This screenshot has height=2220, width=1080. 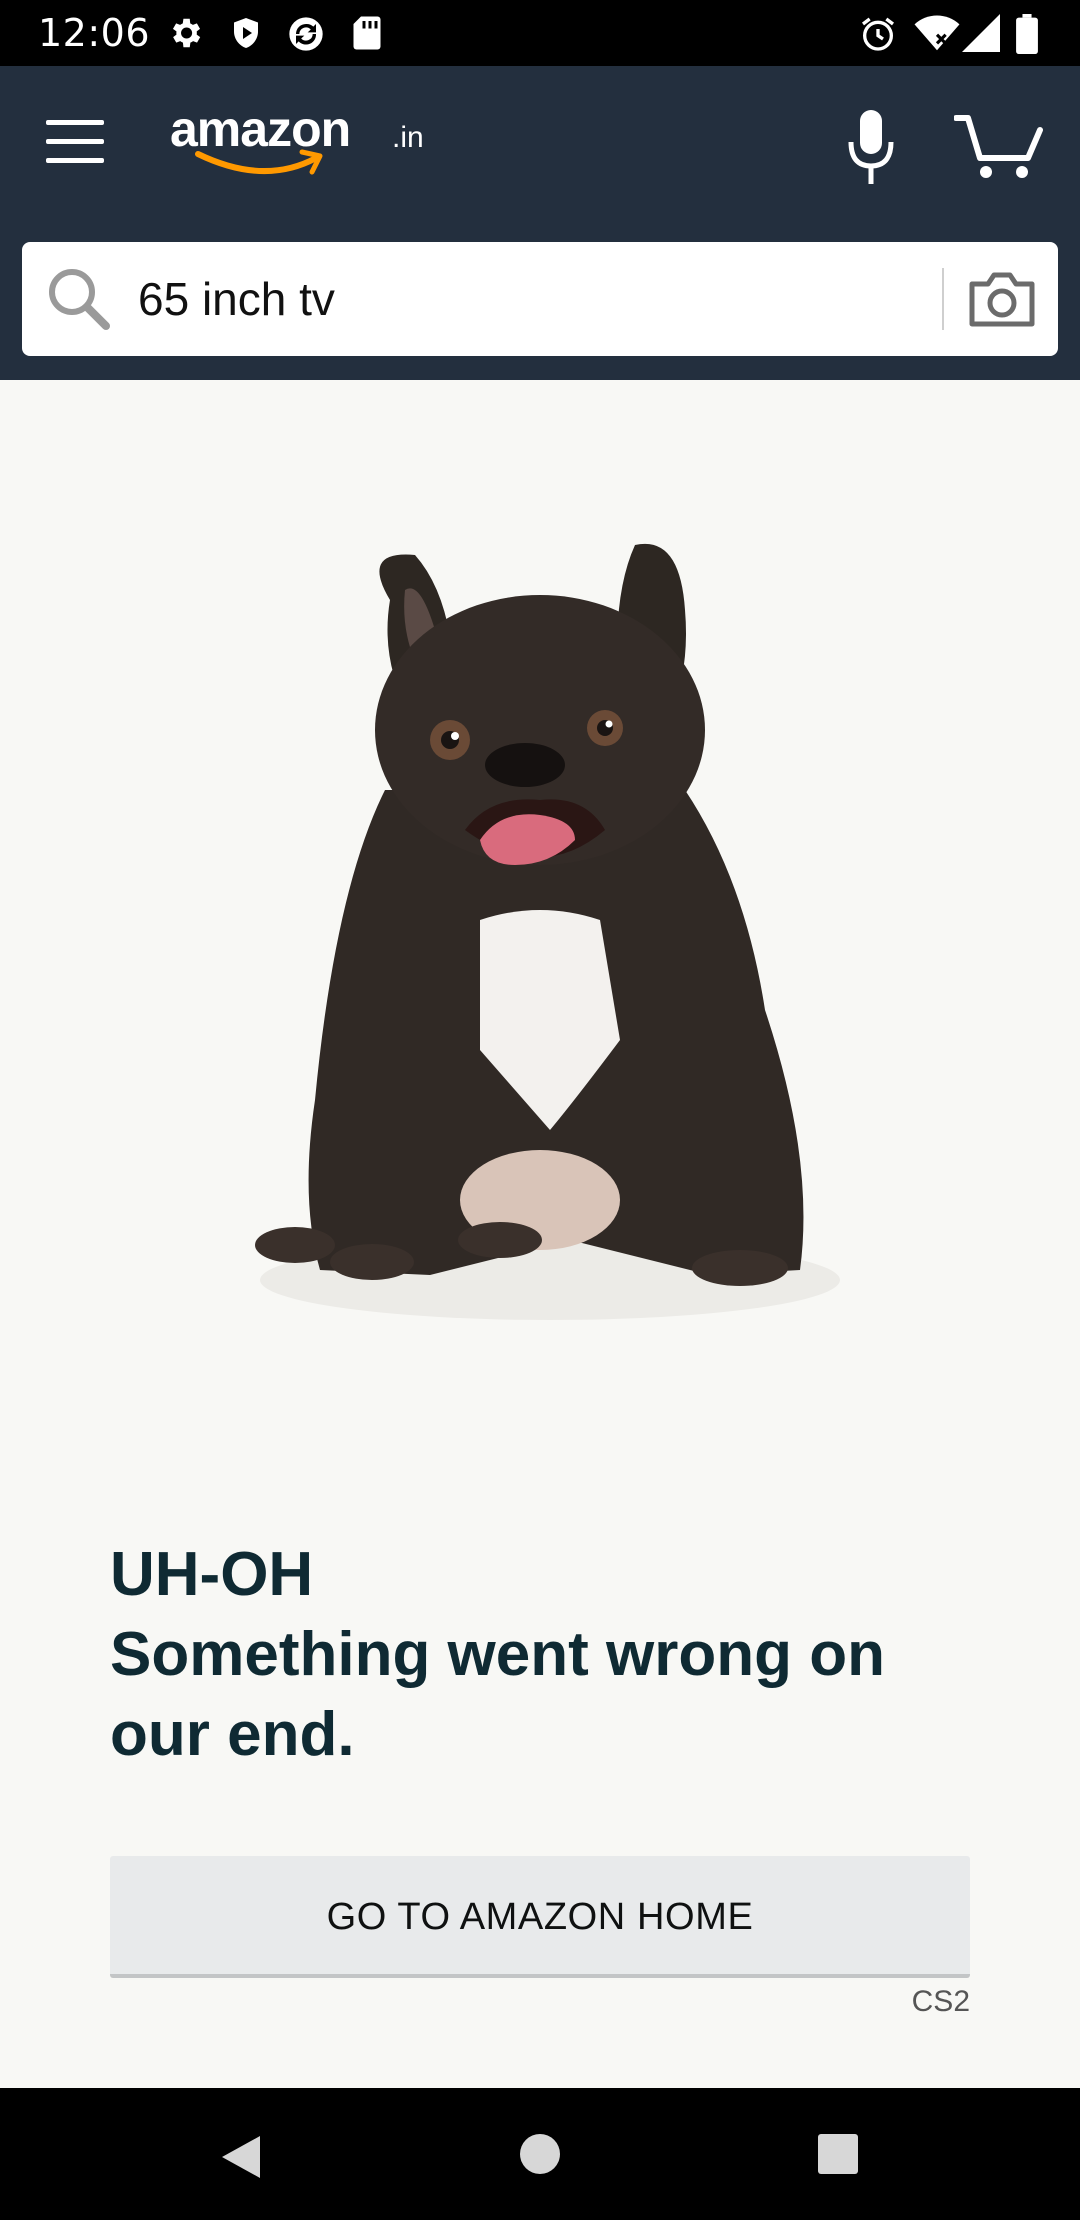 I want to click on error-message: UH-OH Something went wrong on our end., so click(x=550, y=1655).